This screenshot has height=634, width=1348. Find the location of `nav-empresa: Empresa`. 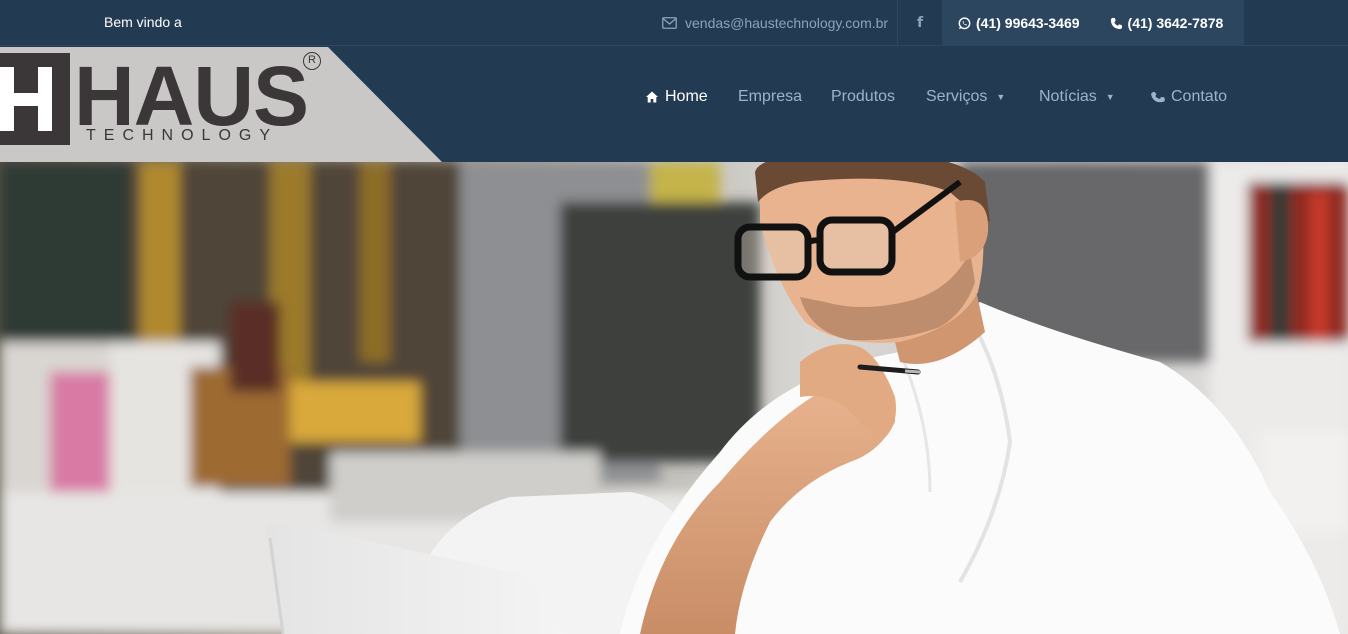

nav-empresa: Empresa is located at coordinates (770, 97).